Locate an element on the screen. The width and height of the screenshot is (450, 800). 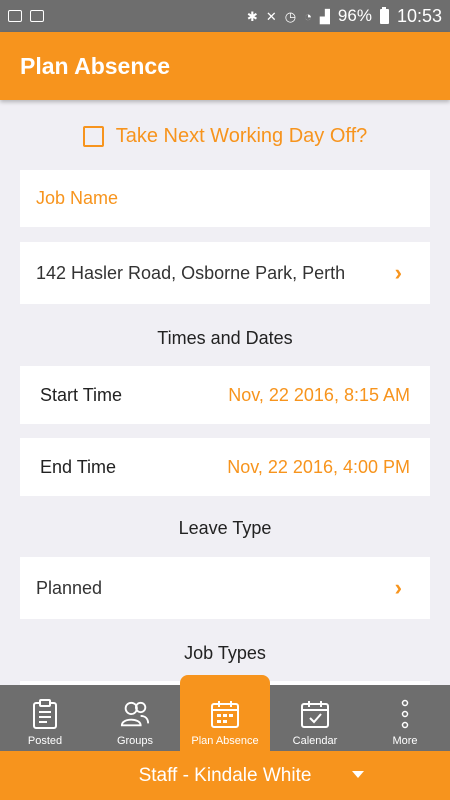
status-bar: ✱ ✕ ◷ ◔ ▟ 96% 10:53 is located at coordinates (225, 16).